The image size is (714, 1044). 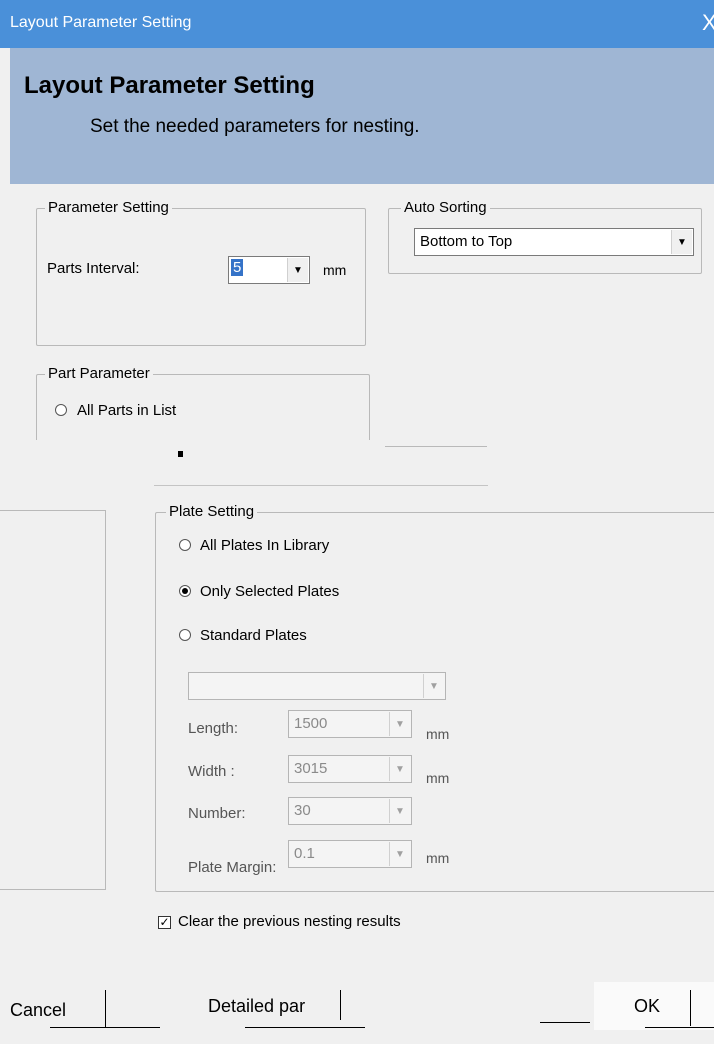 What do you see at coordinates (304, 853) in the screenshot?
I see `plate-margin-value: 0.1` at bounding box center [304, 853].